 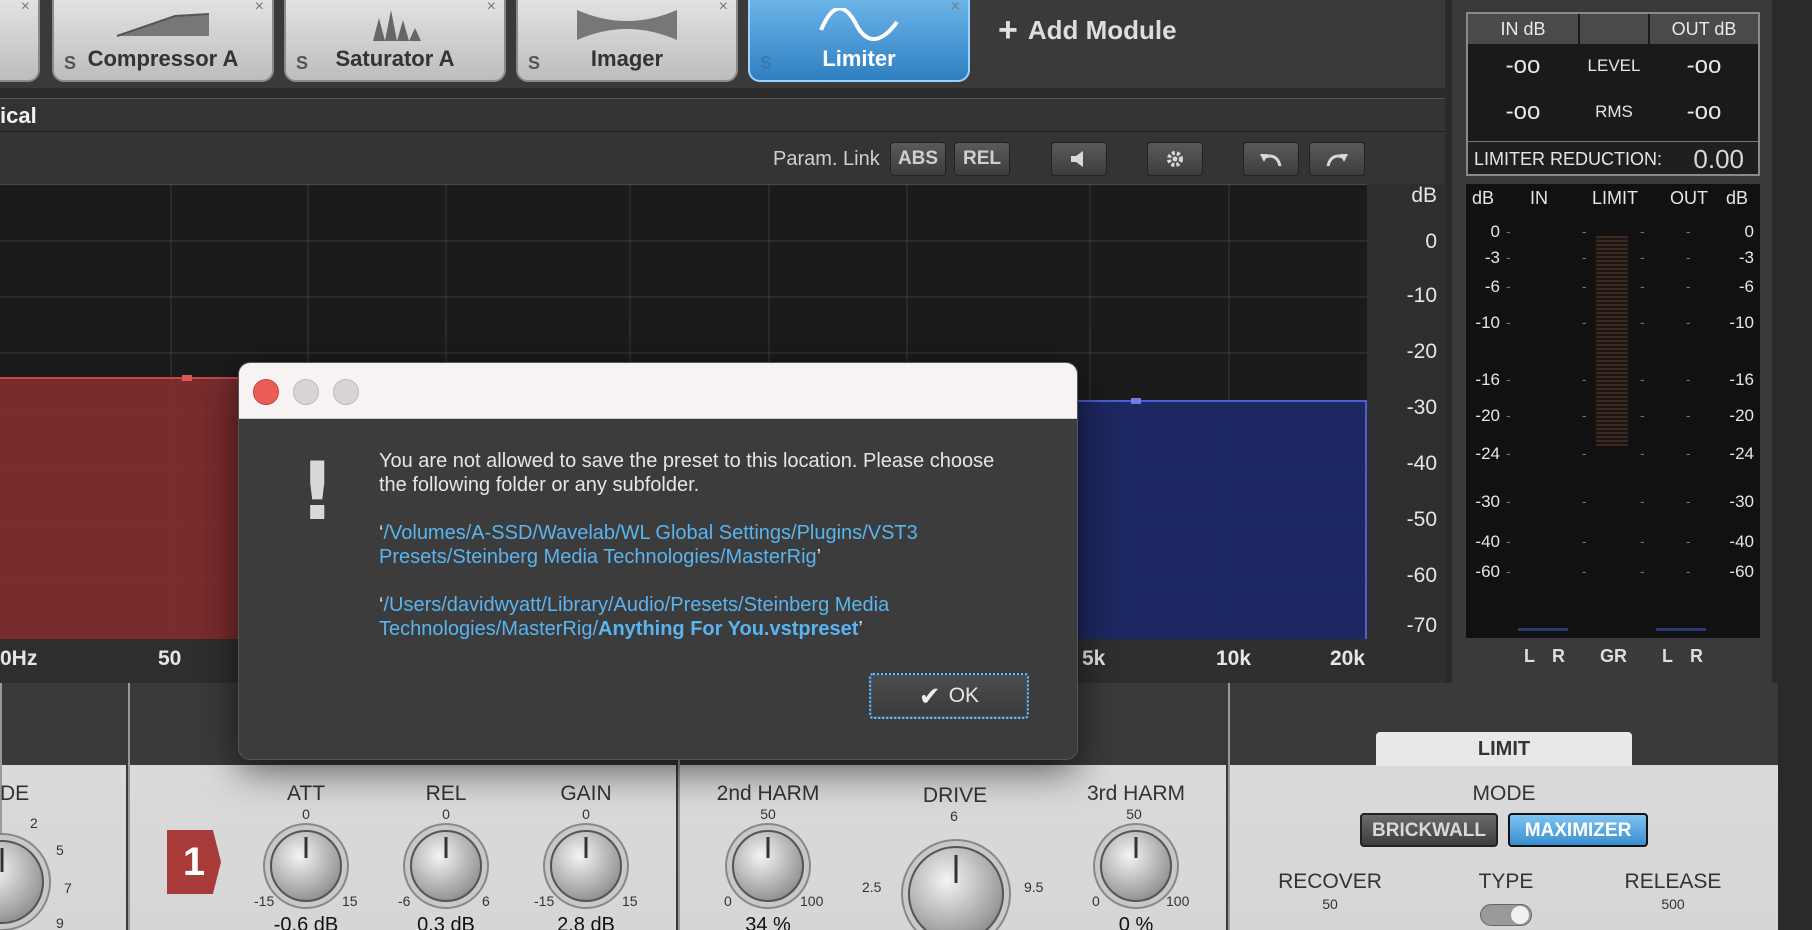 I want to click on db-tick: 0, so click(x=1431, y=241).